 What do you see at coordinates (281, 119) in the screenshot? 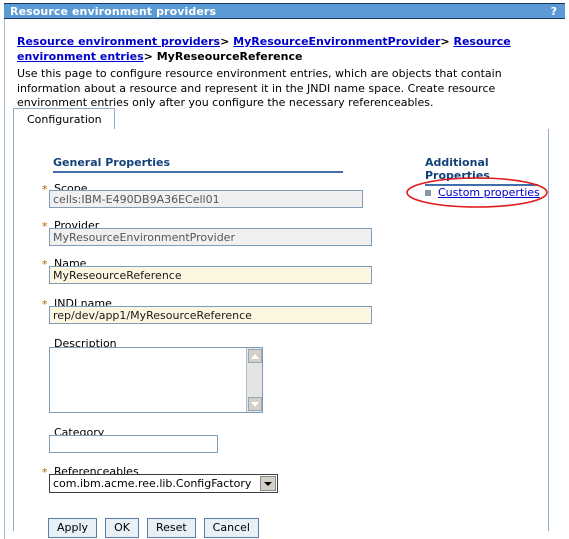
I see `tab-strip: Configuration` at bounding box center [281, 119].